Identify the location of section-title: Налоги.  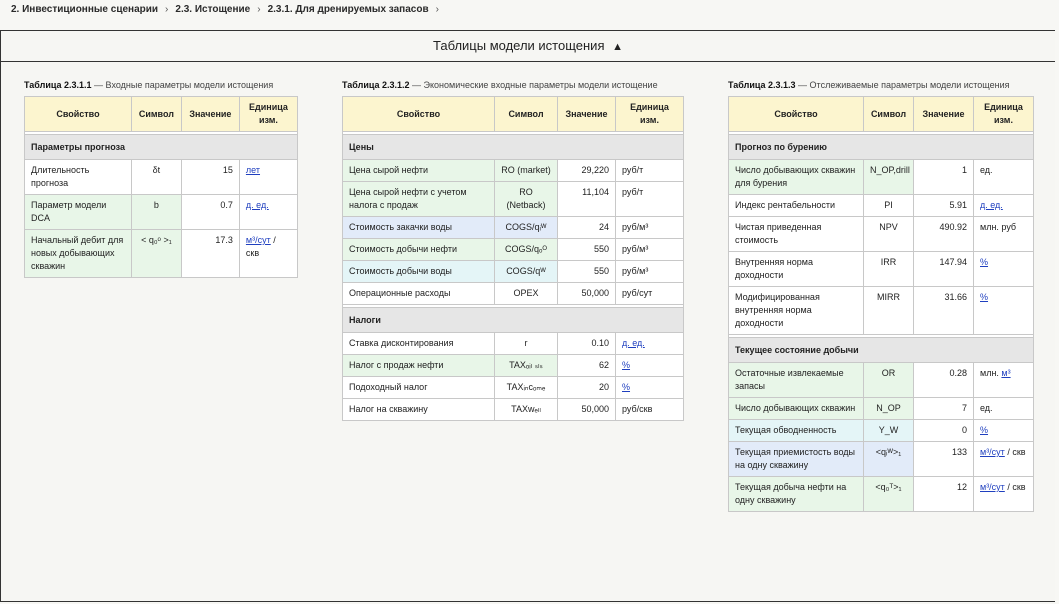
(513, 320).